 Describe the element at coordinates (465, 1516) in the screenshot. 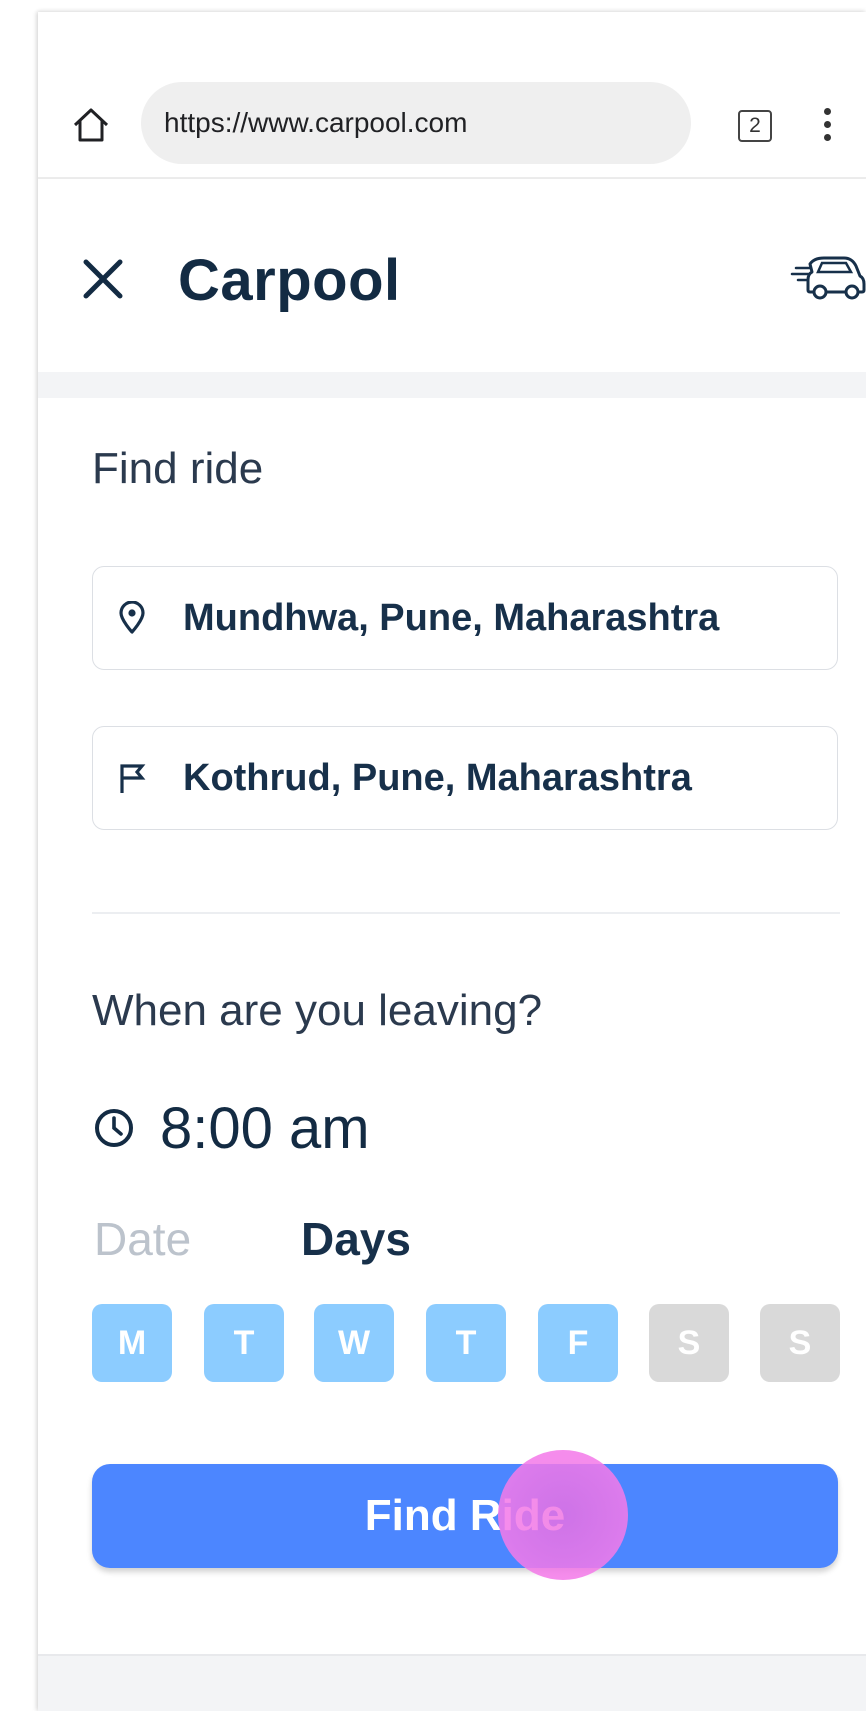

I see `find-ride-button: Find Ride` at that location.